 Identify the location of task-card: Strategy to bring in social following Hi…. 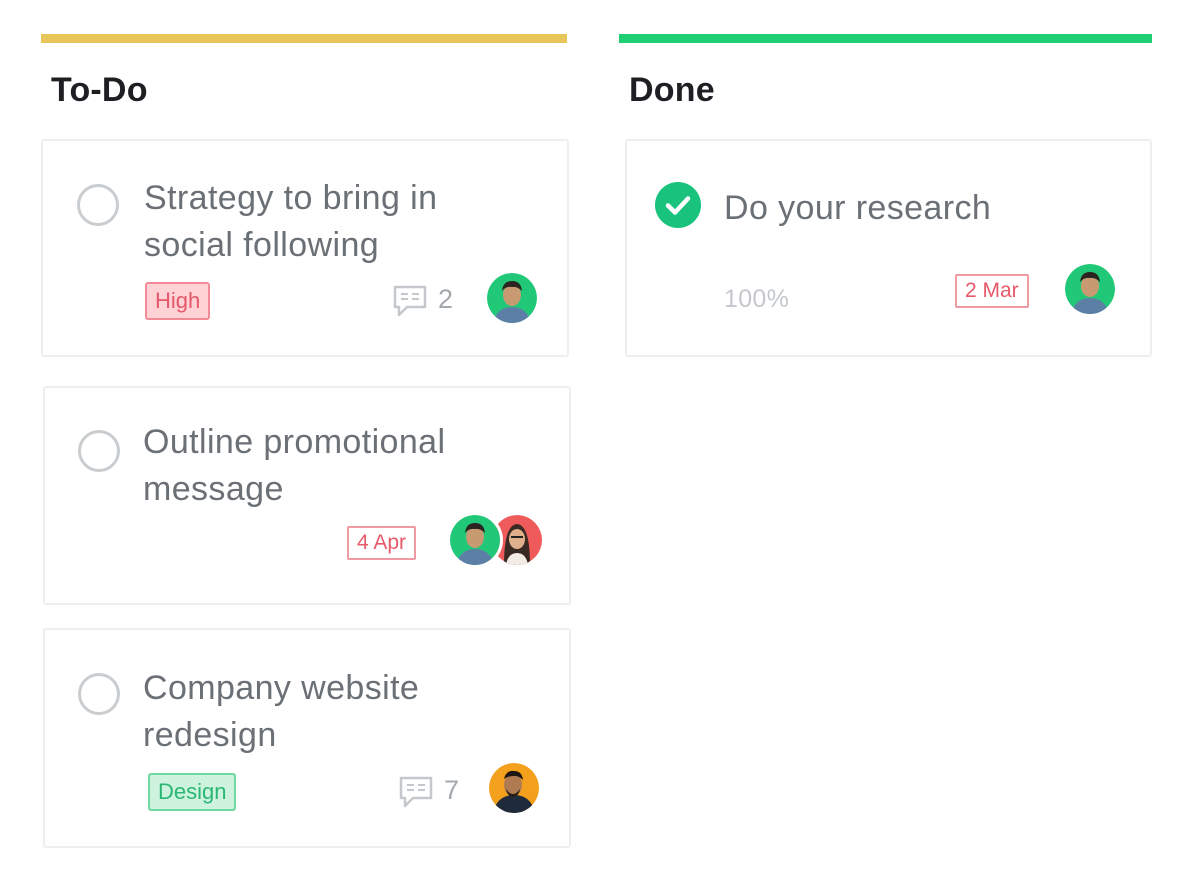
(305, 248).